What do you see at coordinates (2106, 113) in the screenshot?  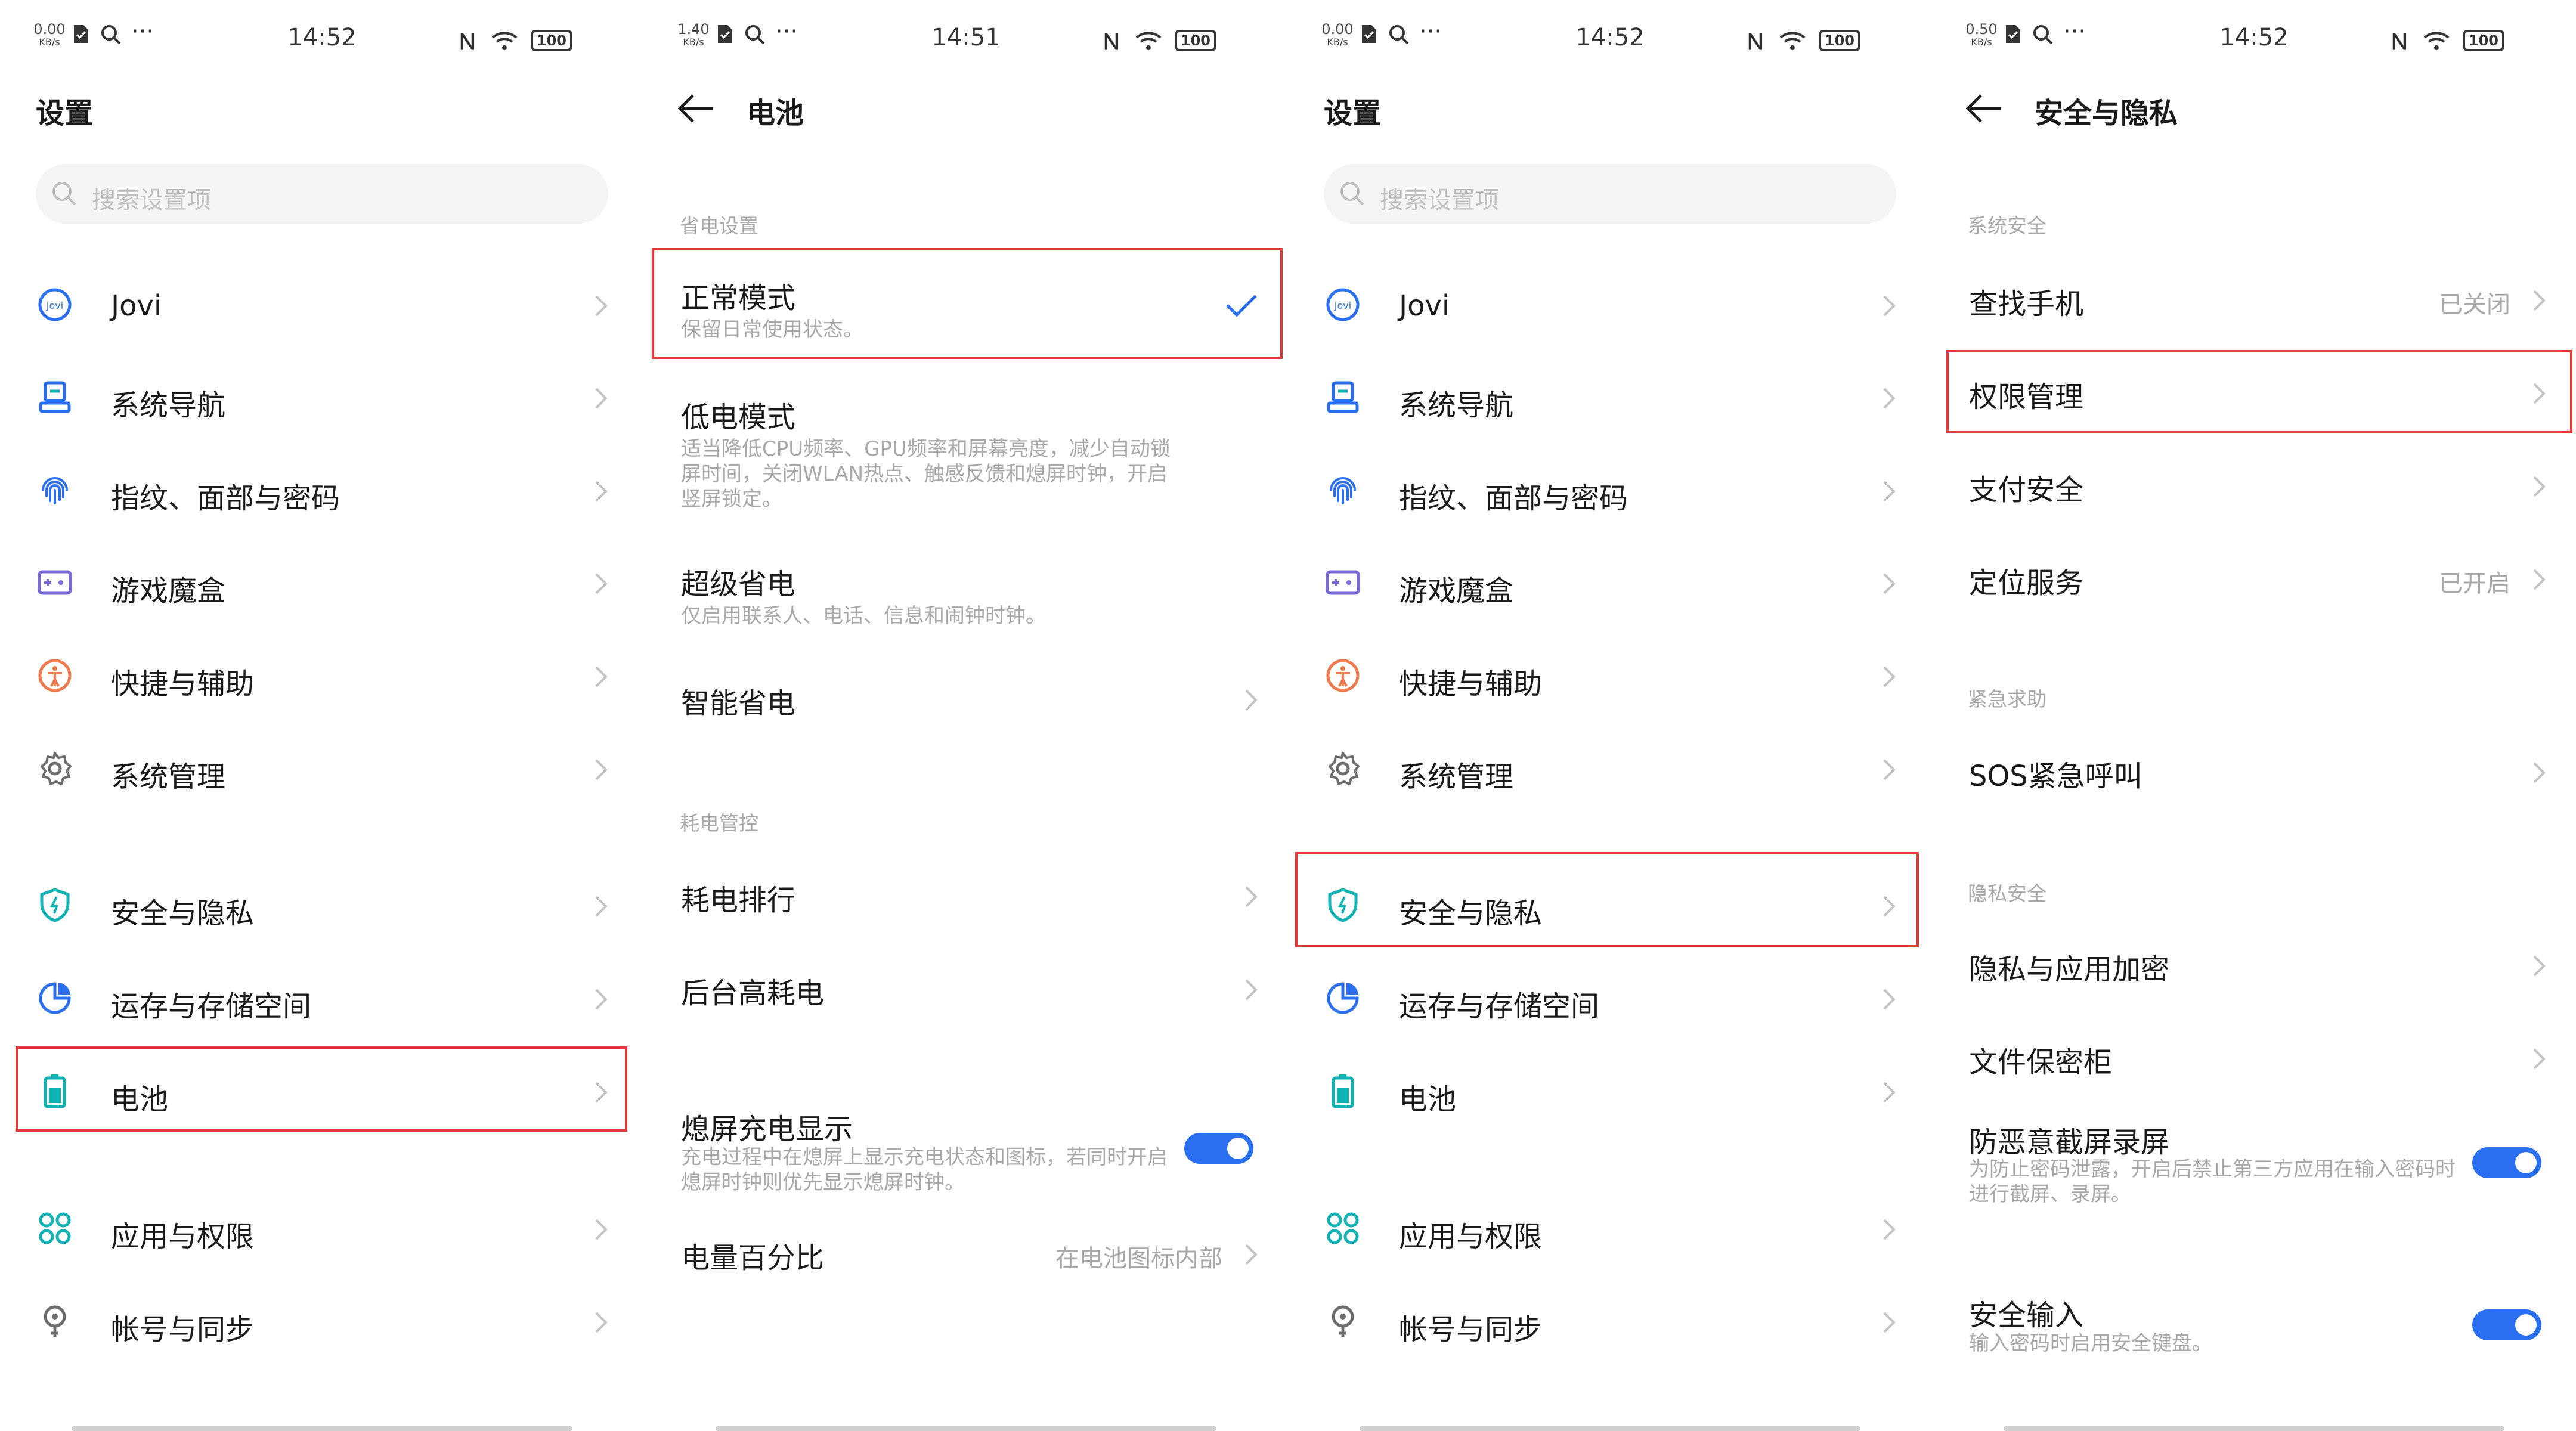 I see `page-title: 安全与隐私` at bounding box center [2106, 113].